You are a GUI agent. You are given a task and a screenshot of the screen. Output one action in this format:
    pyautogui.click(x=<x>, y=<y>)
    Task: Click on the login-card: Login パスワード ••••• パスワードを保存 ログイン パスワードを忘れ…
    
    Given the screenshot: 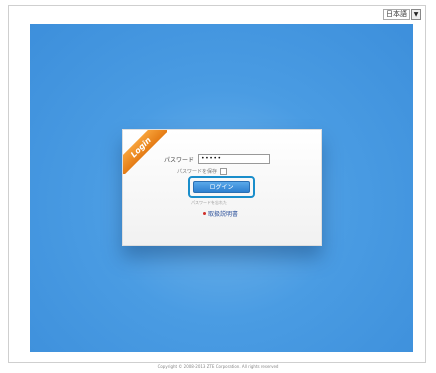 What is the action you would take?
    pyautogui.click(x=222, y=187)
    